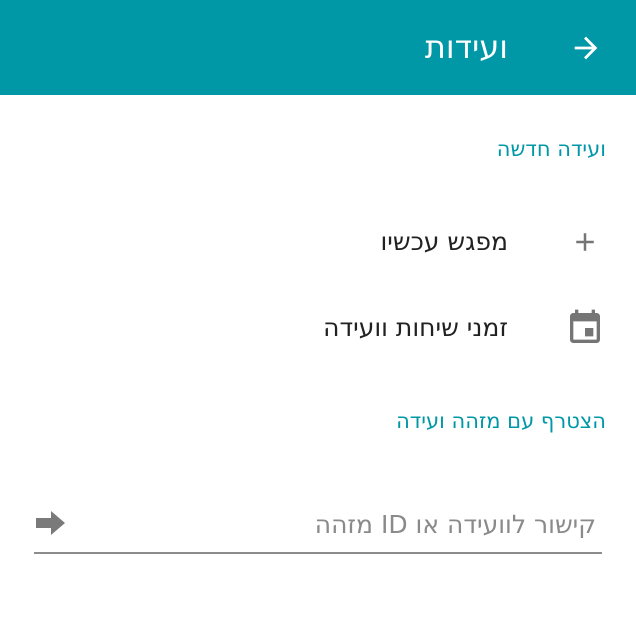  Describe the element at coordinates (318, 242) in the screenshot. I see `meet-now-item: מפגש עכשיו` at that location.